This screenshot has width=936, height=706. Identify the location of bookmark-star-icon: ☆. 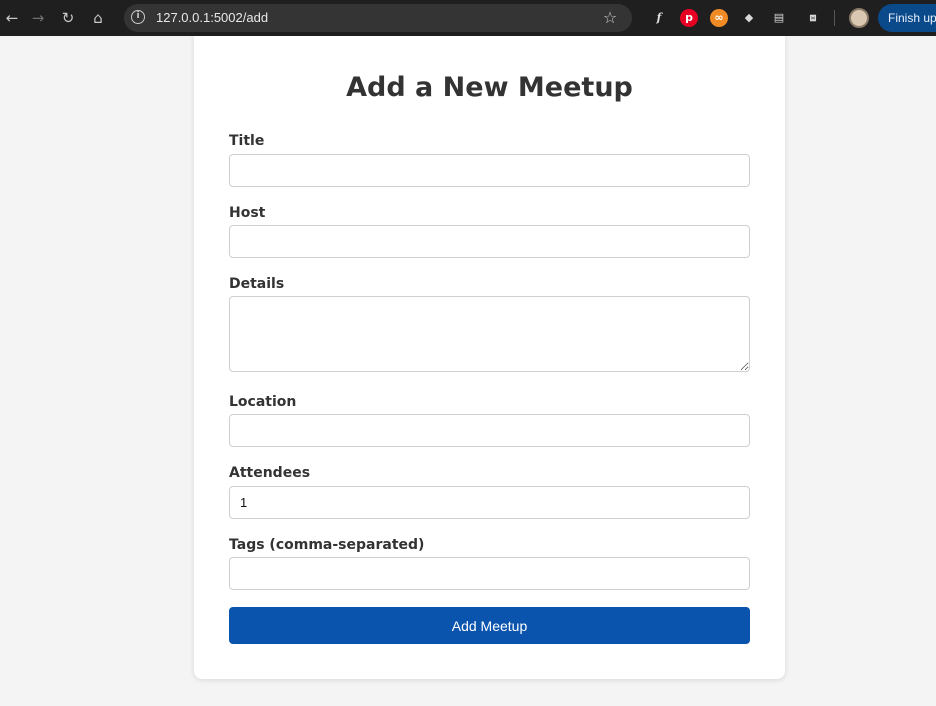
(610, 18).